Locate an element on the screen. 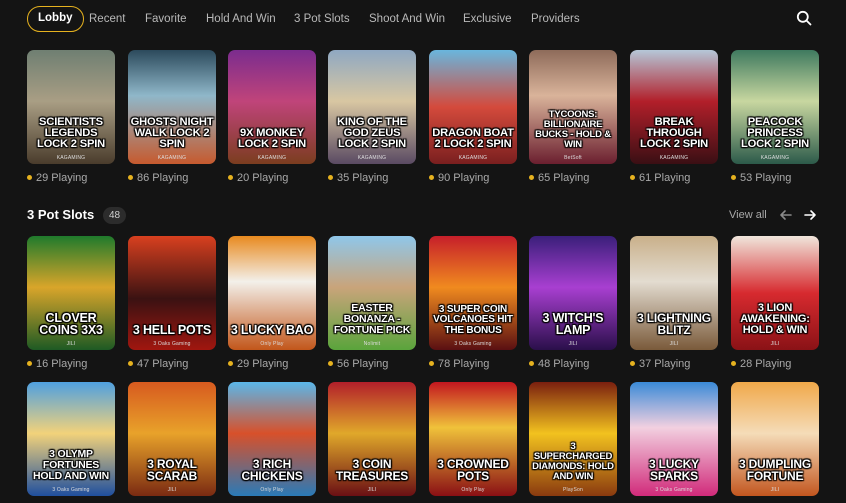 This screenshot has width=846, height=503. playing-label: 65 Playing is located at coordinates (564, 178).